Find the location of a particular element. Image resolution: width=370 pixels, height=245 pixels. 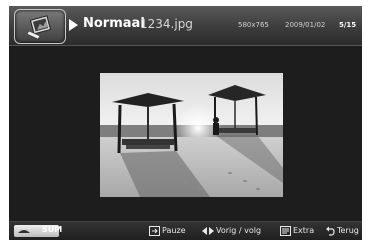

file-name: 1234.jpg is located at coordinates (166, 24).